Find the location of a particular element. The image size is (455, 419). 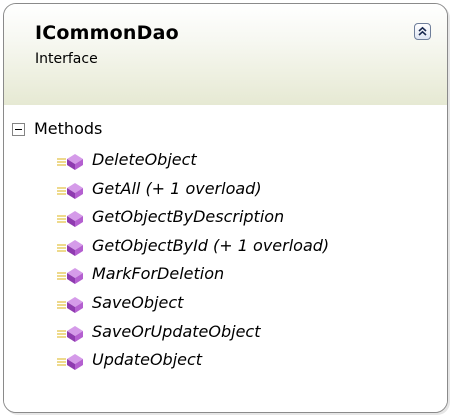

method-item: GetAll (+ 1 overload) is located at coordinates (246, 191).